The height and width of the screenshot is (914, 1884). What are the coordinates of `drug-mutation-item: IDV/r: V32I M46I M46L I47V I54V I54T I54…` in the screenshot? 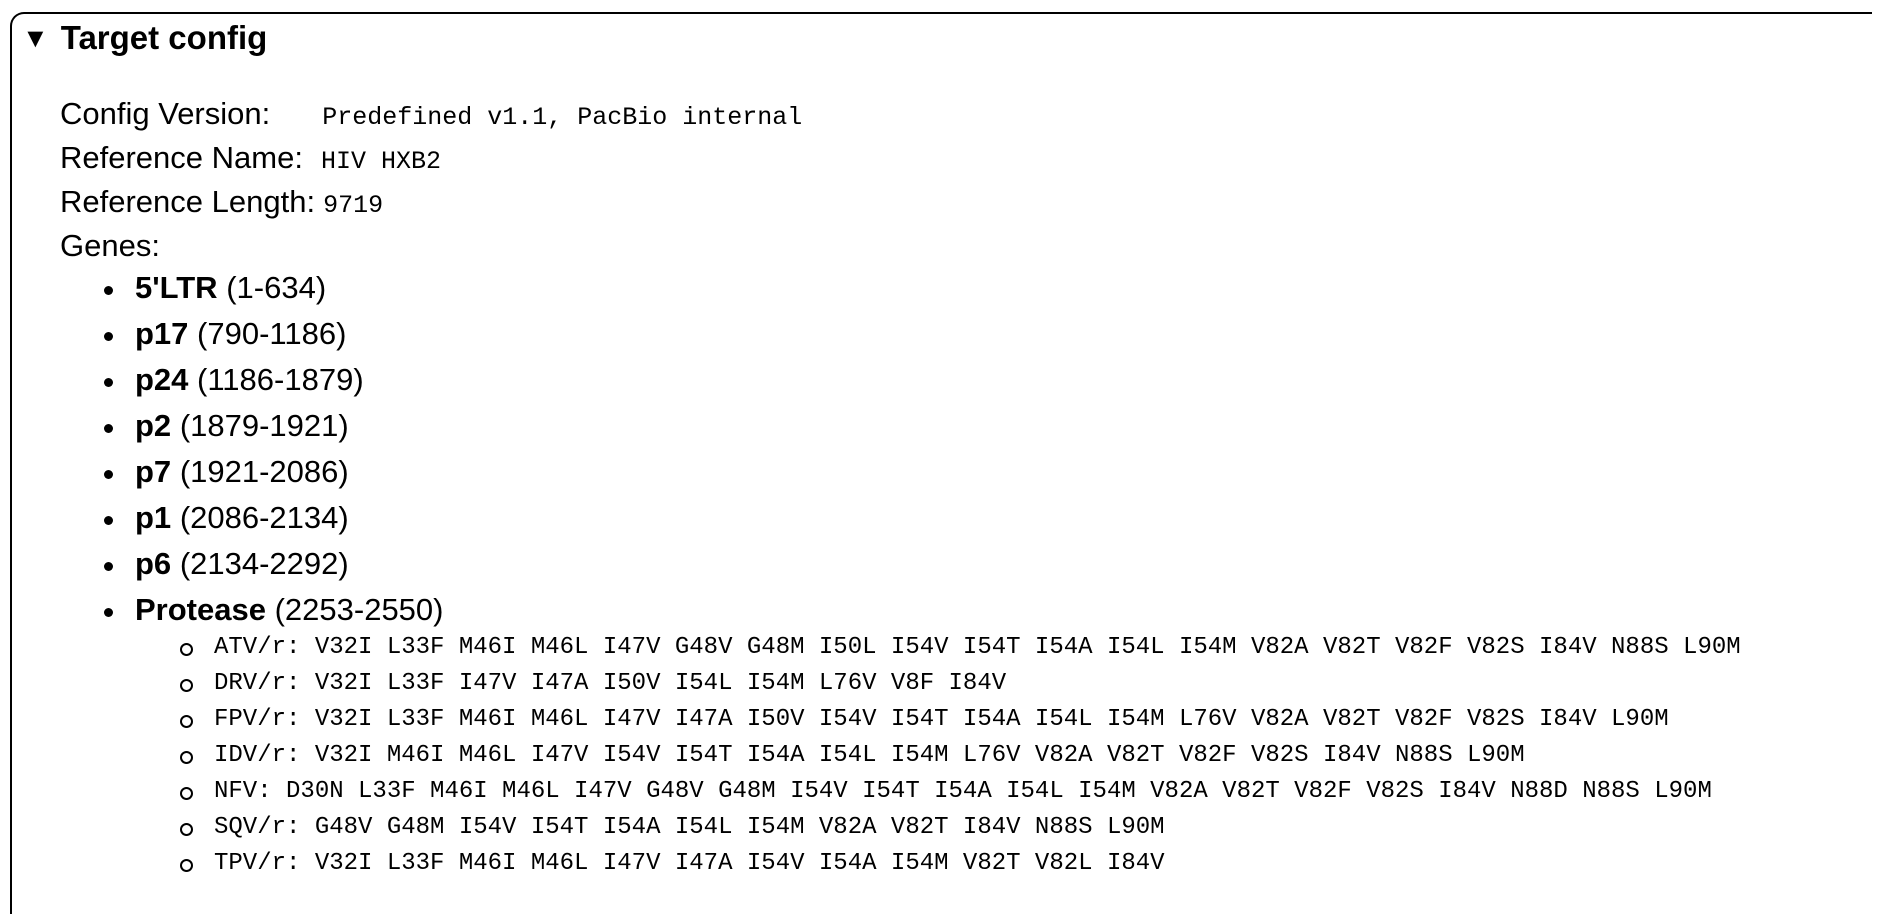 It's located at (960, 756).